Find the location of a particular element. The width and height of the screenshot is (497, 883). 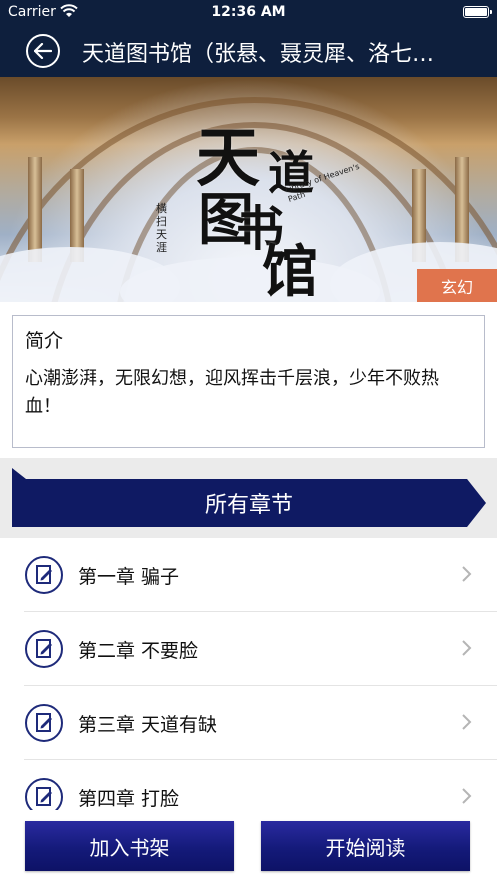

clock: 12:36 AM is located at coordinates (248, 12).